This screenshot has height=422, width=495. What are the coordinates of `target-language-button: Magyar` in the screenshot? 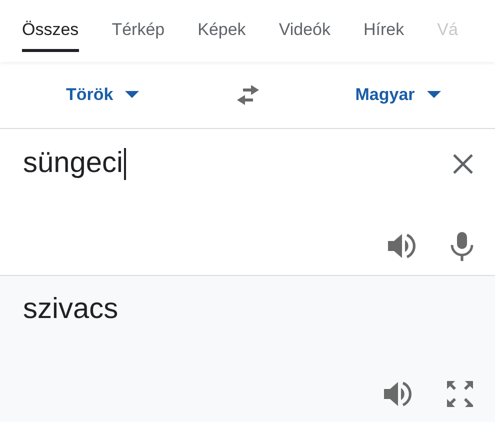 It's located at (398, 95).